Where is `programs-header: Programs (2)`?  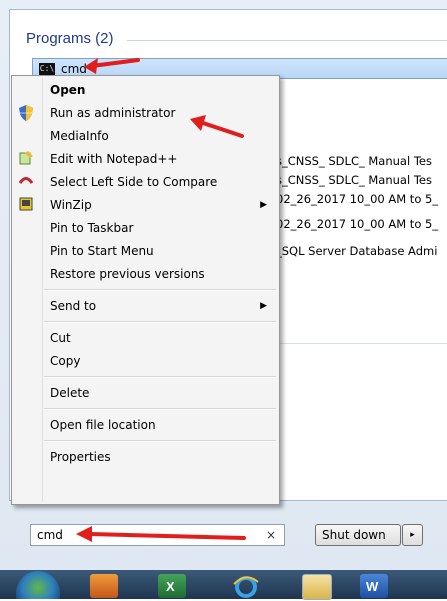
programs-header: Programs (2) is located at coordinates (70, 38).